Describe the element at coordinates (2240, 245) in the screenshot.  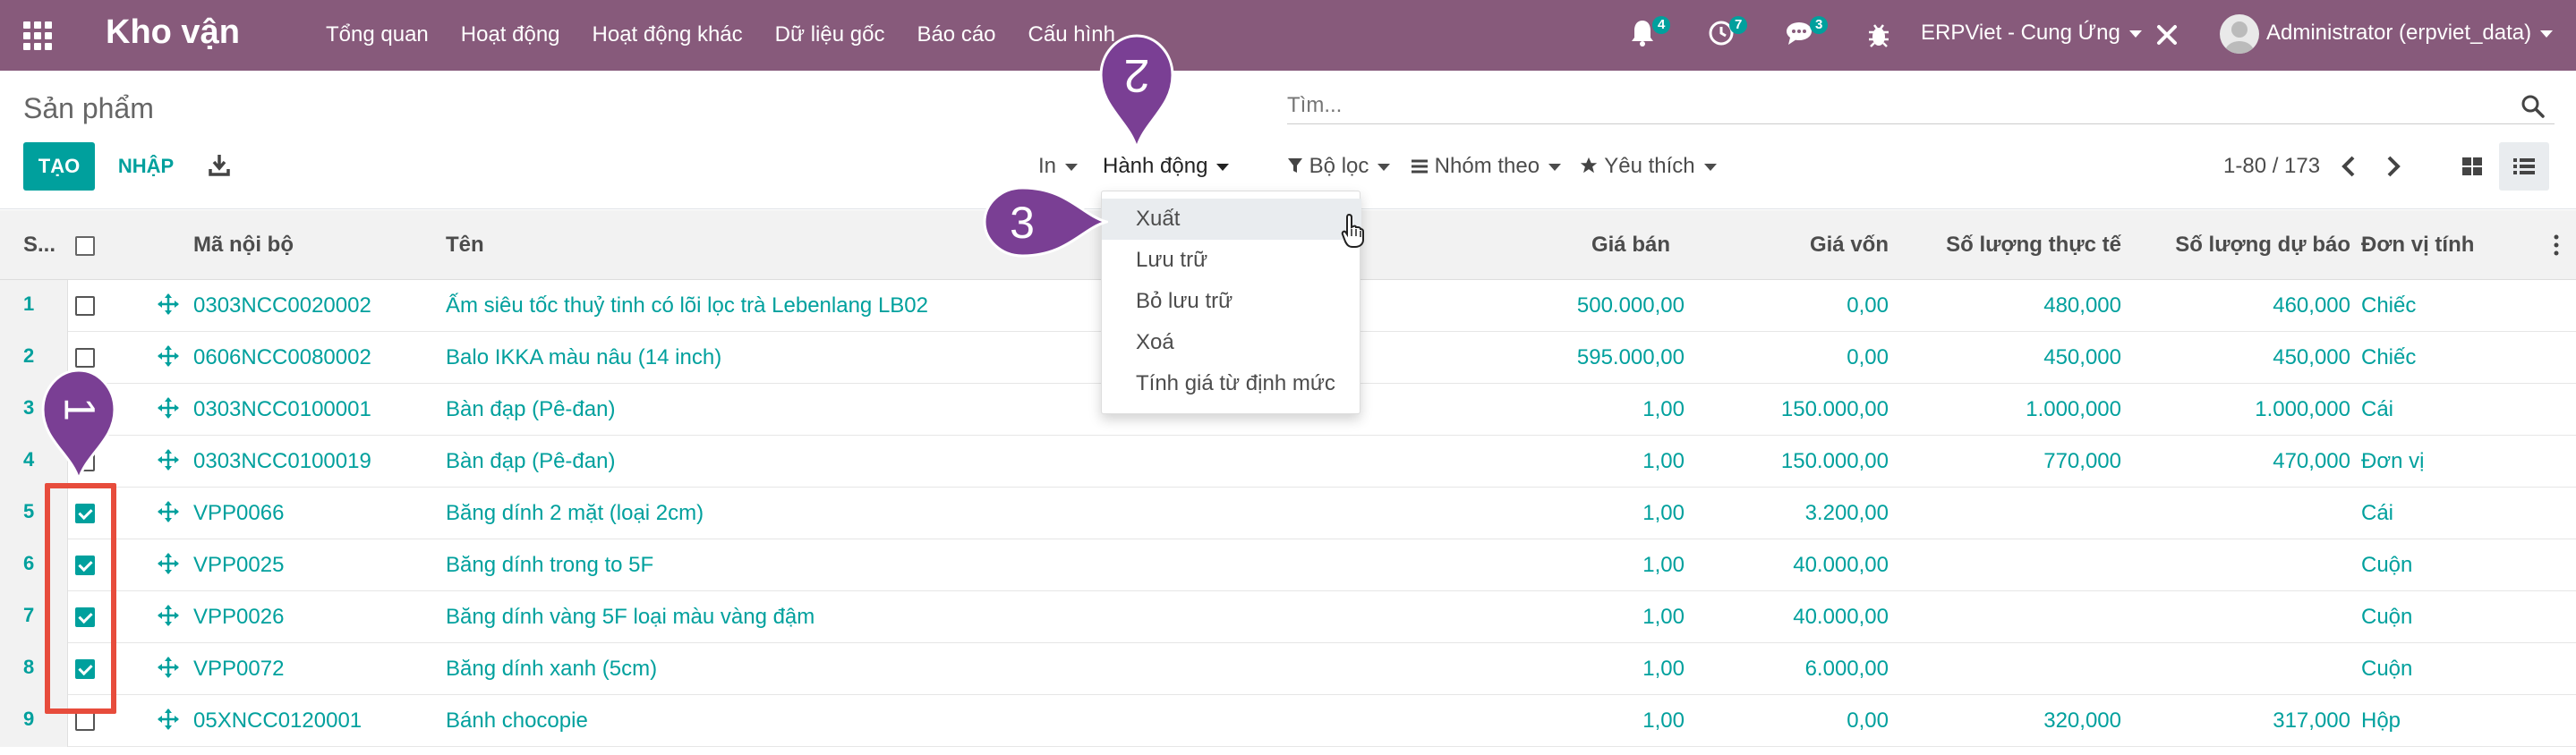
I see `header-qty-forecast: Số lượng dự báo` at that location.